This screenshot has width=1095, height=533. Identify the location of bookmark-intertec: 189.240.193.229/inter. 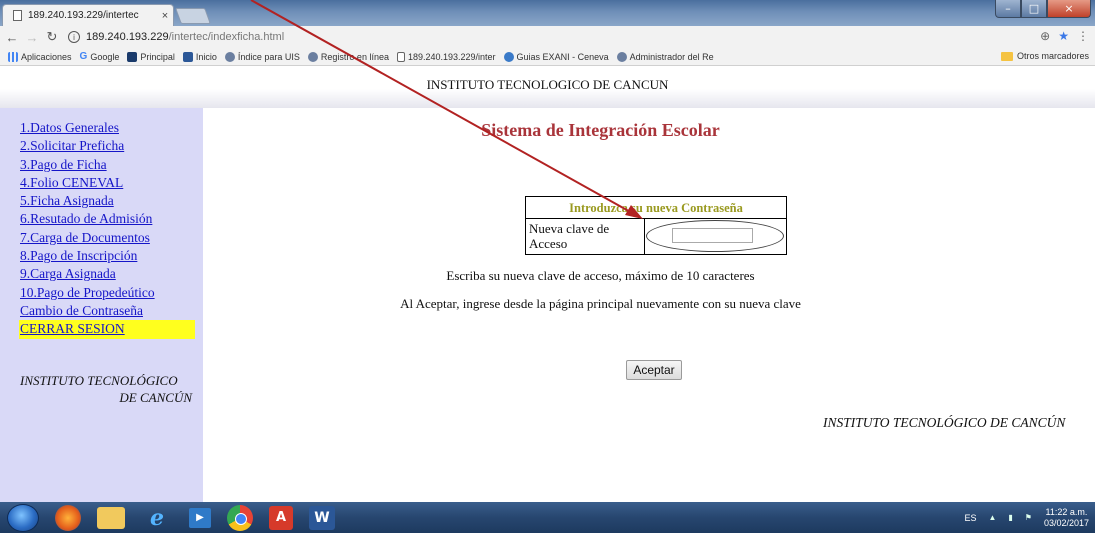
(446, 56).